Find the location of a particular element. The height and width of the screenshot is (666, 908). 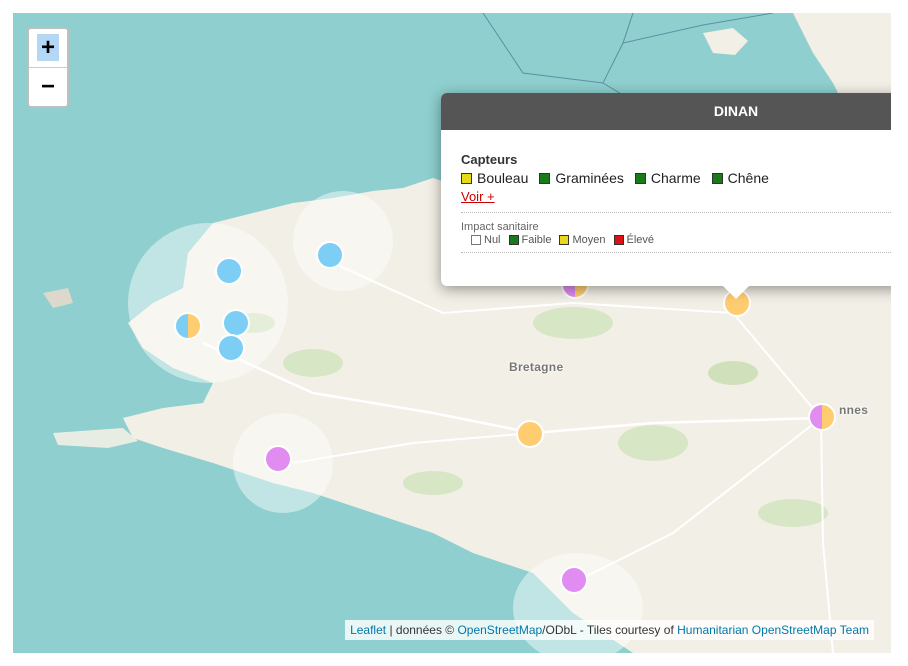

capteurs-list: Bouleau Graminées Charme Chêne is located at coordinates (676, 178).